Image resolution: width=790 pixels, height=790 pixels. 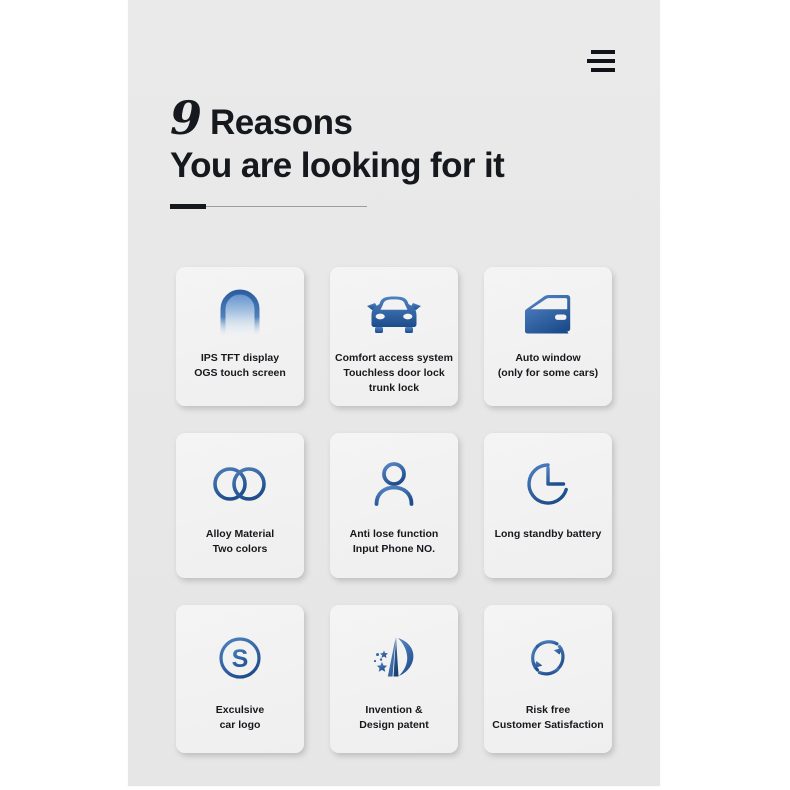 What do you see at coordinates (186, 118) in the screenshot?
I see `headline-number: 9` at bounding box center [186, 118].